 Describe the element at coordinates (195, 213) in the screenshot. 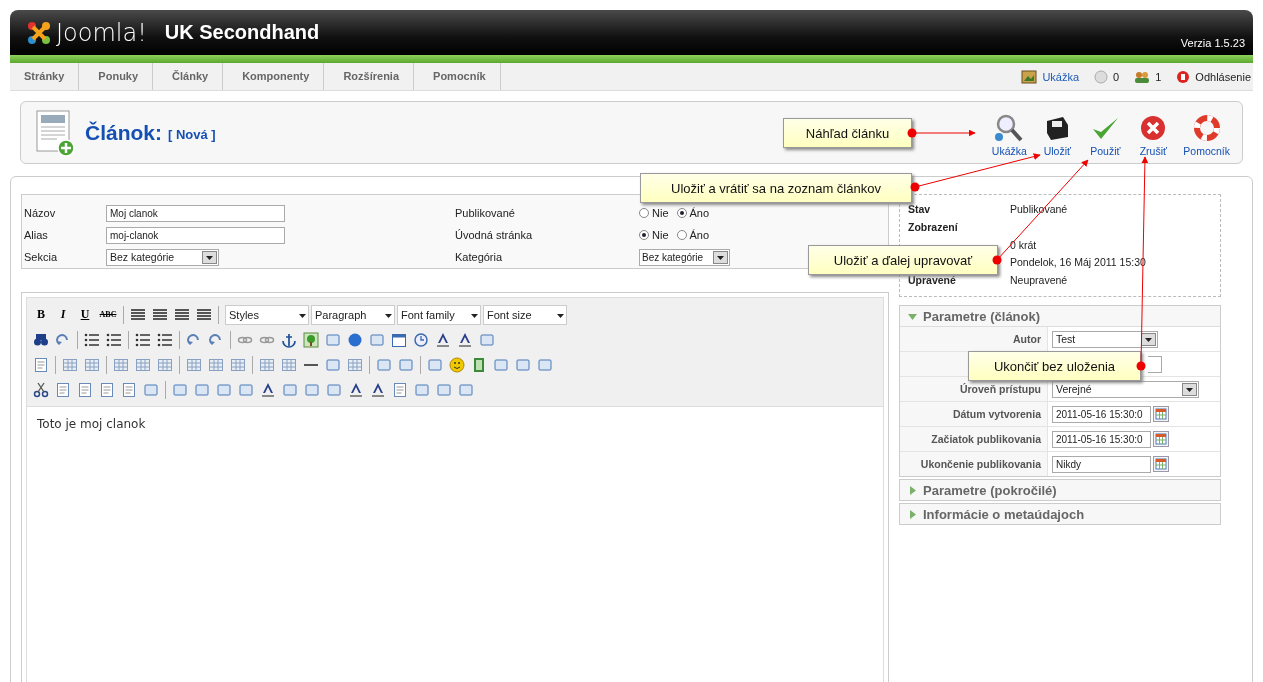

I see `input-field: Moj clanok` at that location.